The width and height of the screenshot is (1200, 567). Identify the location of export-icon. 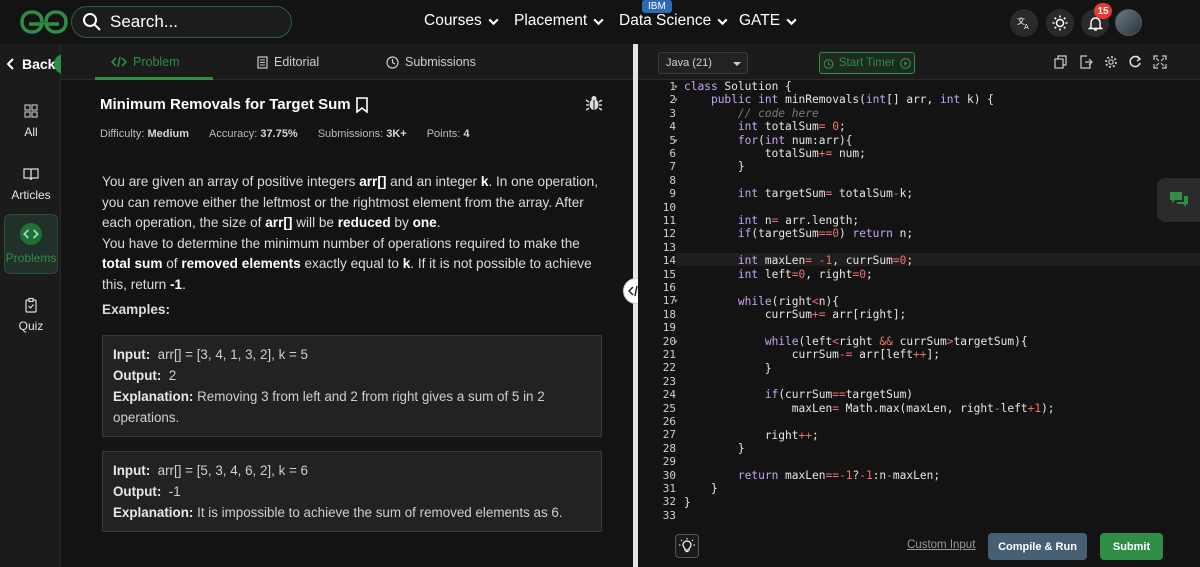
(1086, 62).